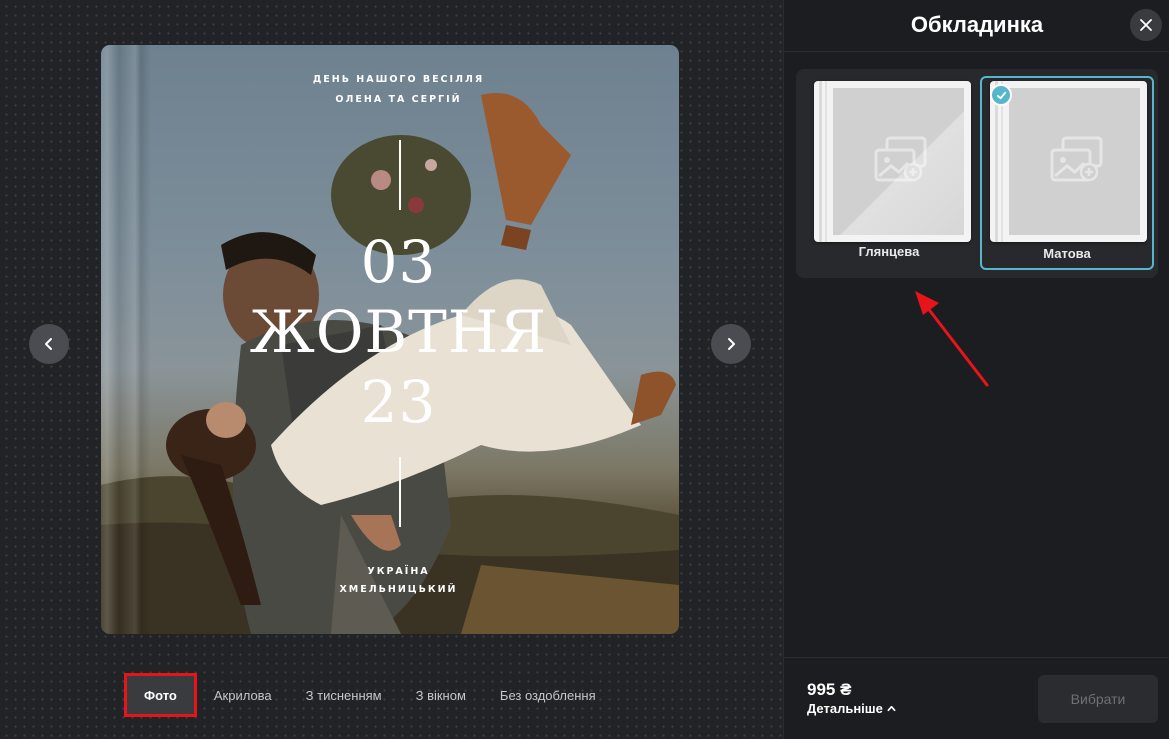 Image resolution: width=1169 pixels, height=739 pixels. Describe the element at coordinates (400, 175) in the screenshot. I see `divider-top` at that location.